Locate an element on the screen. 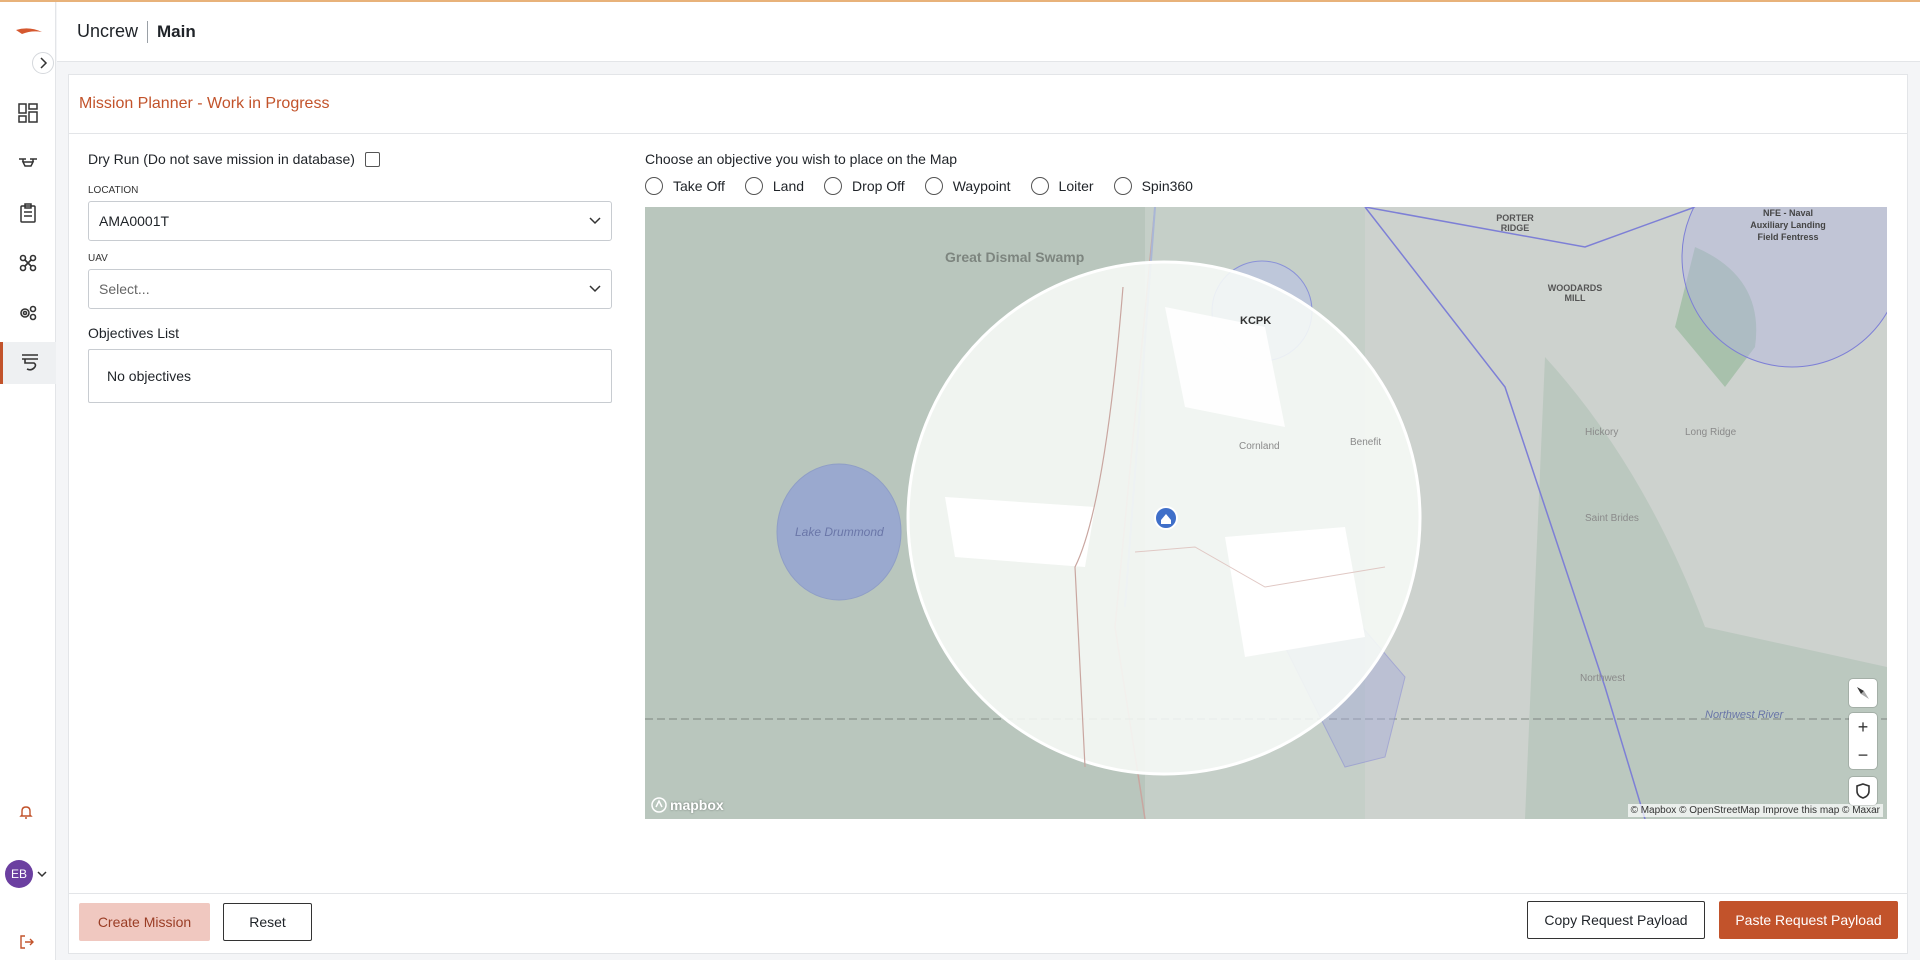 Image resolution: width=1920 pixels, height=960 pixels. mapbox-logo-icon is located at coordinates (659, 805).